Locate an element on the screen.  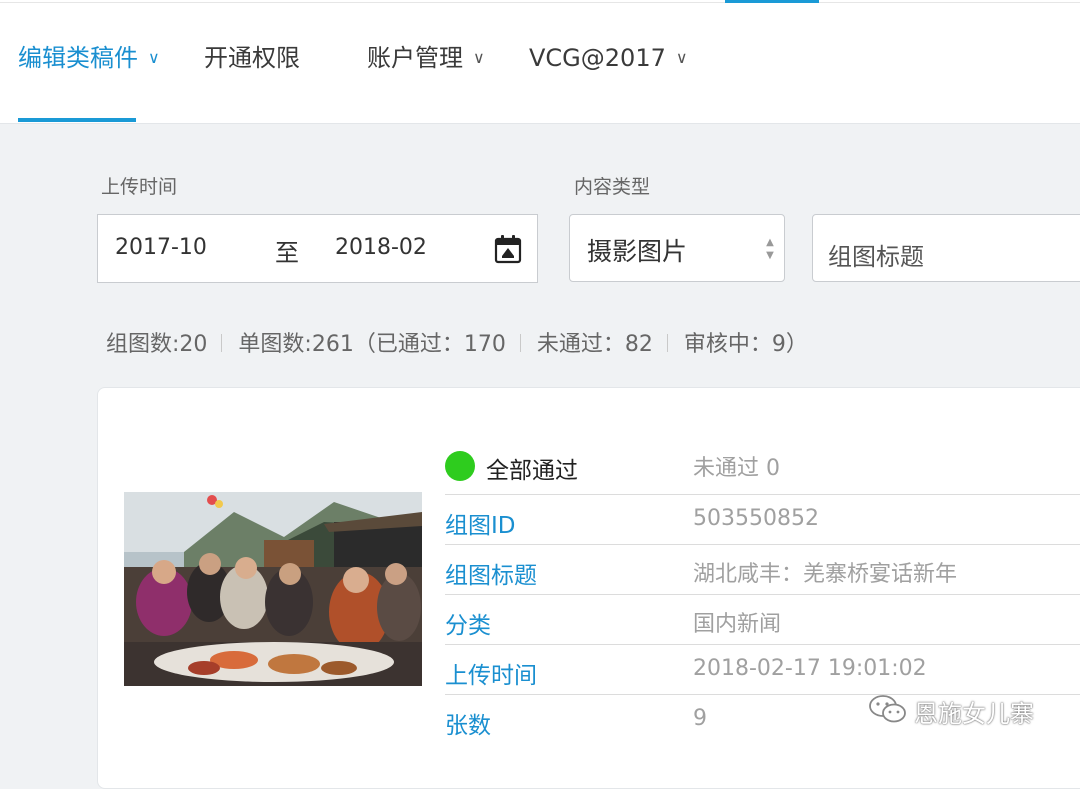
row-value: 湖北咸丰：羌寨桥宴话新年 is located at coordinates (825, 574).